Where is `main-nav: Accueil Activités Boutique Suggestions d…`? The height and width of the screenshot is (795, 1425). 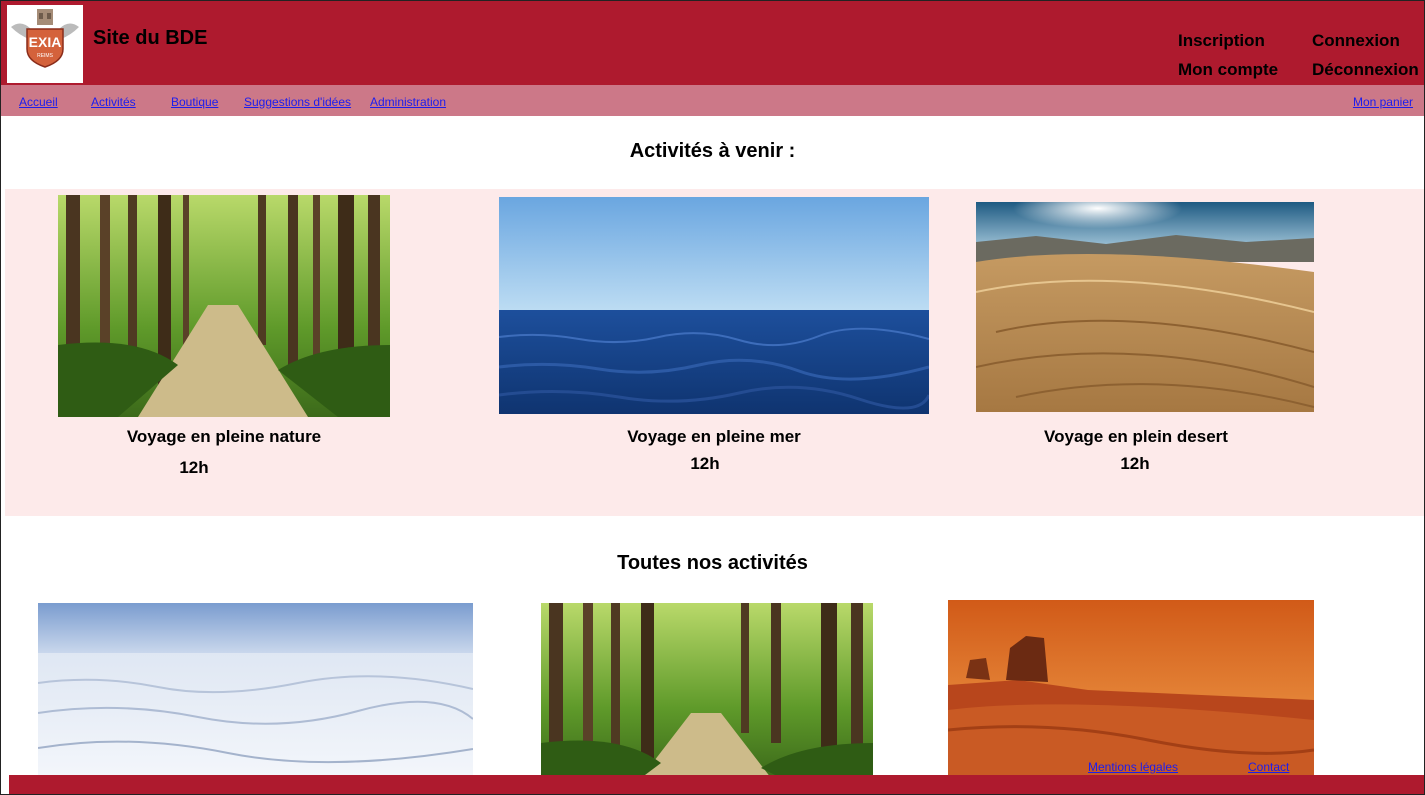
main-nav: Accueil Activités Boutique Suggestions d… is located at coordinates (712, 100).